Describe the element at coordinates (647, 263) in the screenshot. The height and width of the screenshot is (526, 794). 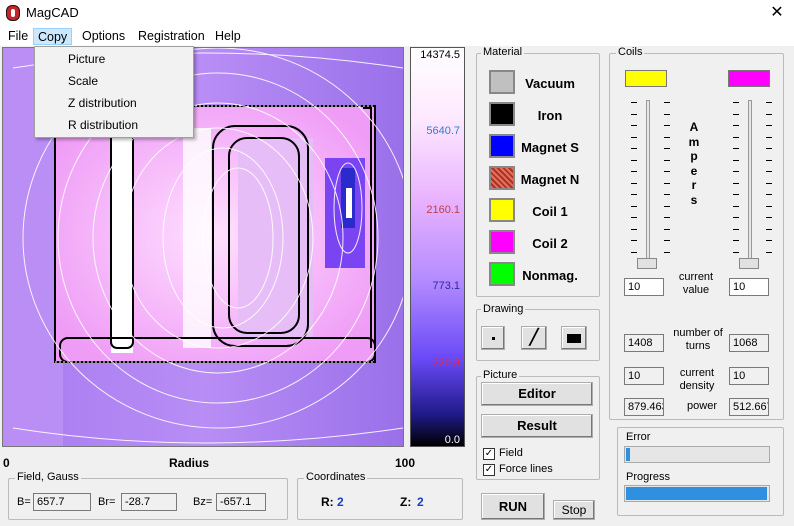
I see `coil1-slider-thumb` at that location.